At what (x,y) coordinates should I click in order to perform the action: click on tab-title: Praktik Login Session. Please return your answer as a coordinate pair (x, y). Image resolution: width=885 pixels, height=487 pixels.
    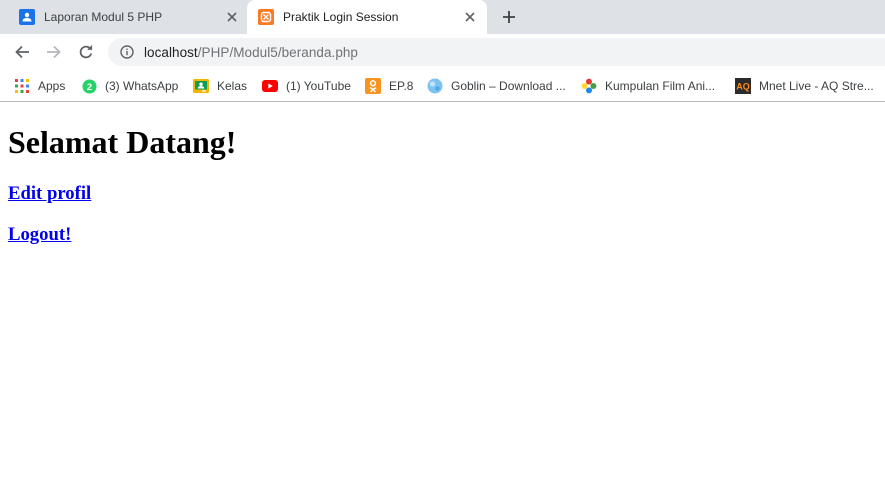
    Looking at the image, I should click on (341, 17).